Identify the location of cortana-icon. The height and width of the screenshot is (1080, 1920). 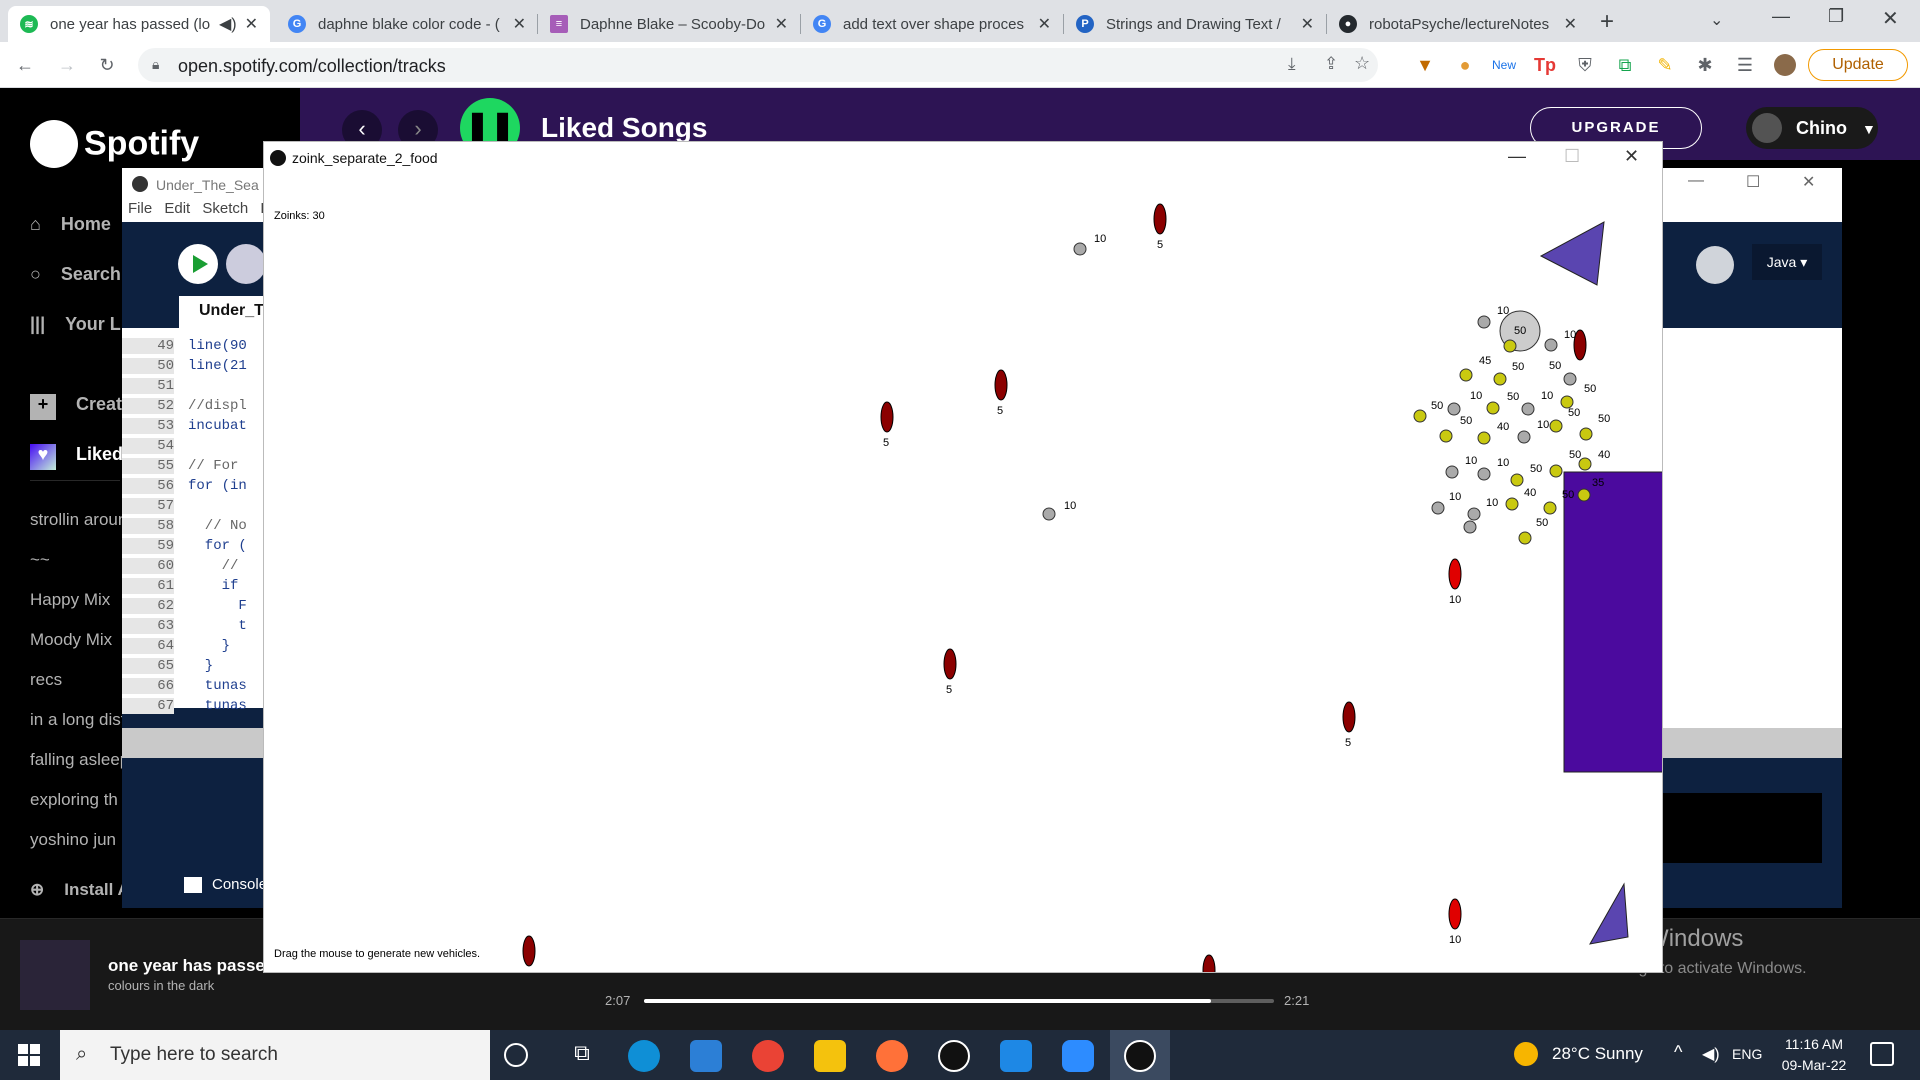
(516, 1055).